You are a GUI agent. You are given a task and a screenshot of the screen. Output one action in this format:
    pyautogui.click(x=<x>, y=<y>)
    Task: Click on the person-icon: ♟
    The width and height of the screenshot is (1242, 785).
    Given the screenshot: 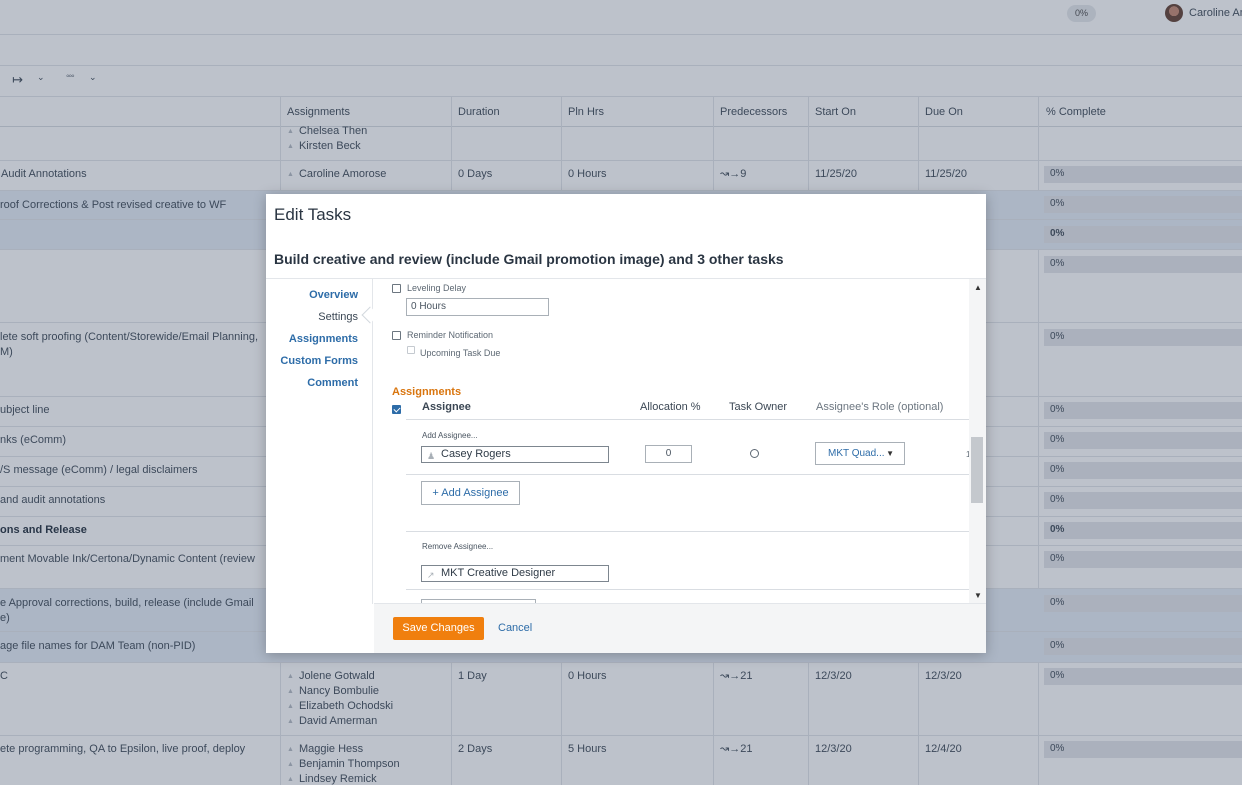 What is the action you would take?
    pyautogui.click(x=431, y=456)
    